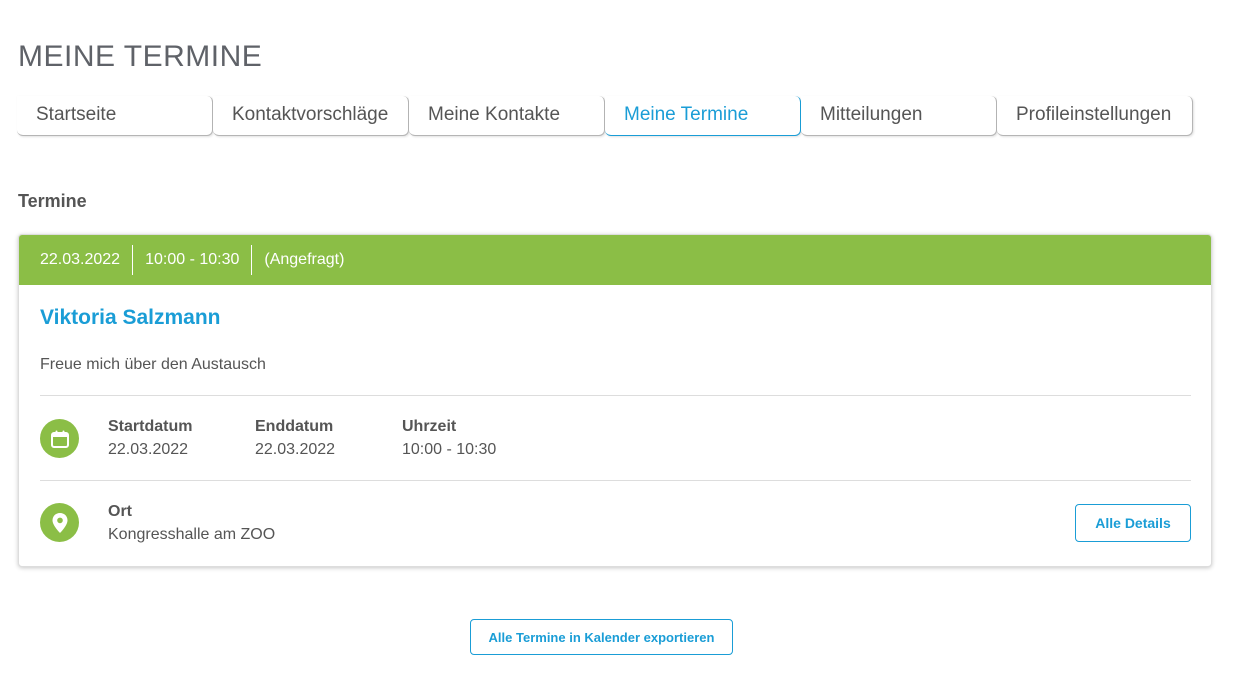  What do you see at coordinates (192, 534) in the screenshot?
I see `location-value: Kongresshalle am ZOO` at bounding box center [192, 534].